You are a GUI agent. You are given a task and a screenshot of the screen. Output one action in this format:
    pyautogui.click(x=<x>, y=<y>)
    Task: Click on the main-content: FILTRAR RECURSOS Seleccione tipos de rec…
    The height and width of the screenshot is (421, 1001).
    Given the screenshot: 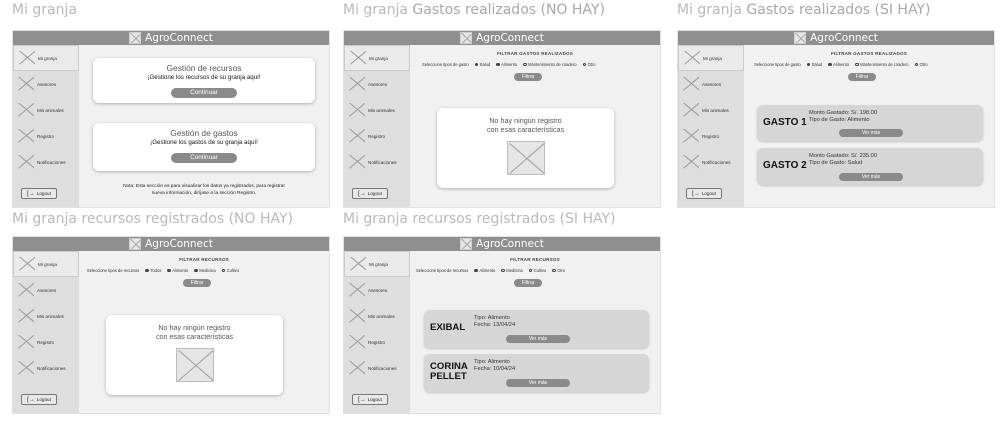 What is the action you would take?
    pyautogui.click(x=535, y=332)
    